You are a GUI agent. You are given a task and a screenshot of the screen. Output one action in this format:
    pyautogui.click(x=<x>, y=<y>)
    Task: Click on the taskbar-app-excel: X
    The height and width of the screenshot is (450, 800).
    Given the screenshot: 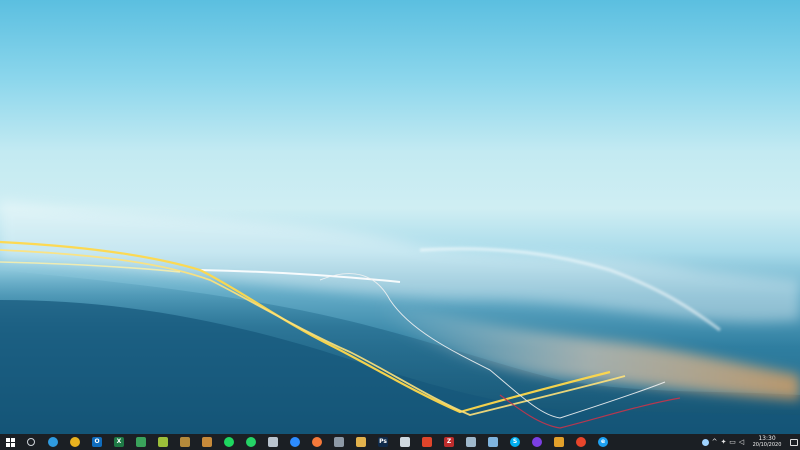 What is the action you would take?
    pyautogui.click(x=119, y=442)
    